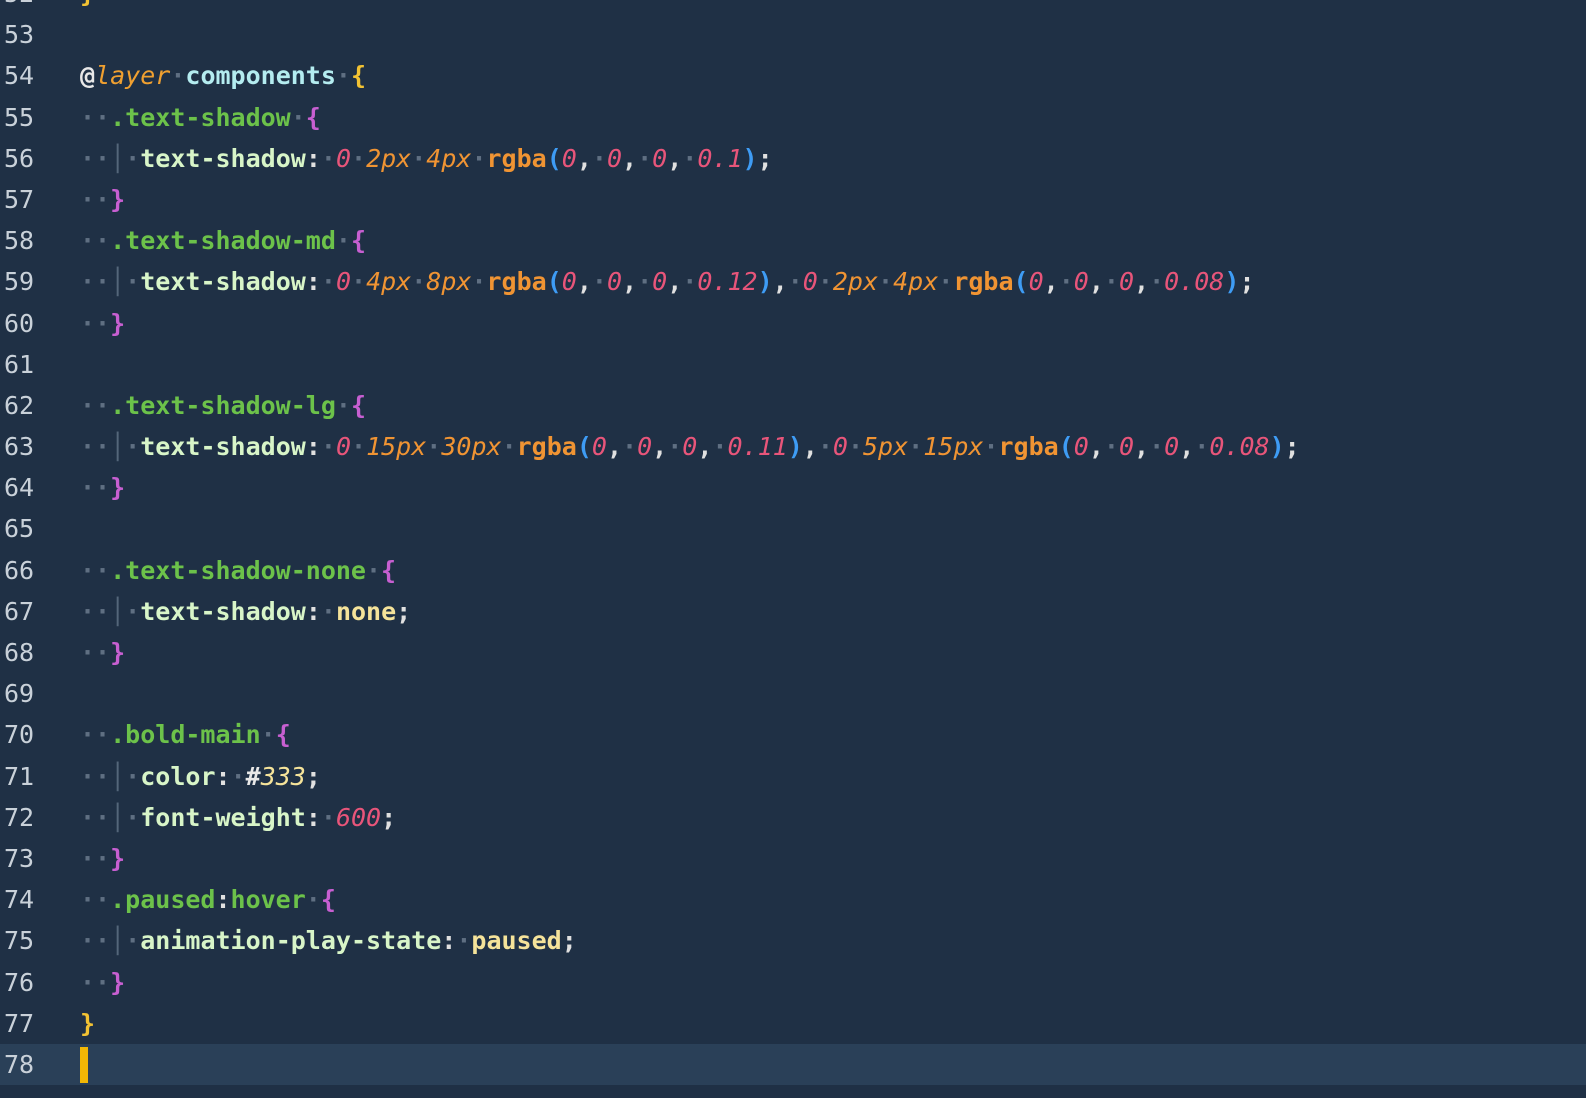 Image resolution: width=1586 pixels, height=1098 pixels. Describe the element at coordinates (793, 199) in the screenshot. I see `code-line: 57 ··}` at that location.